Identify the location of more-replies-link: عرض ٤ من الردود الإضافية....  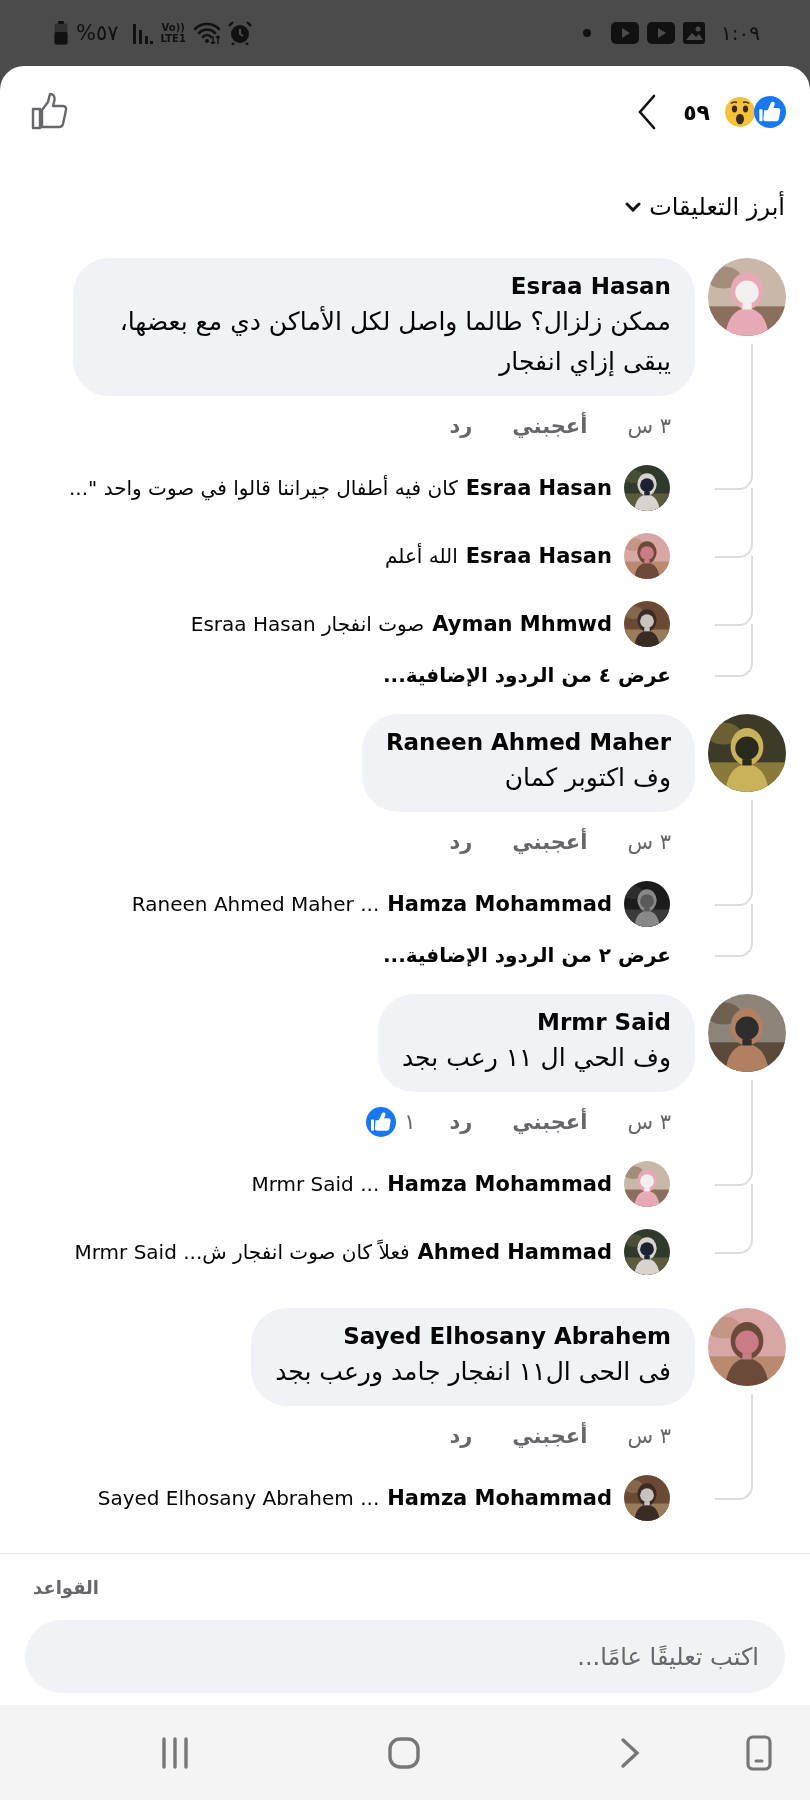
(527, 675).